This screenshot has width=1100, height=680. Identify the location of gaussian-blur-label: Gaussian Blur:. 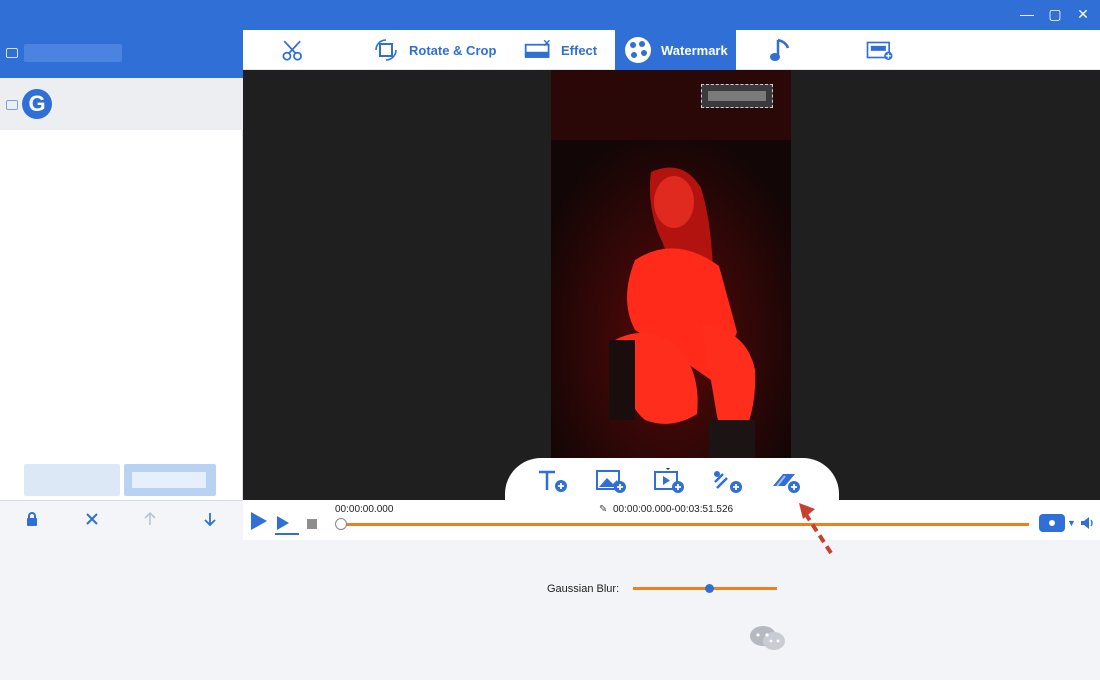
(583, 589).